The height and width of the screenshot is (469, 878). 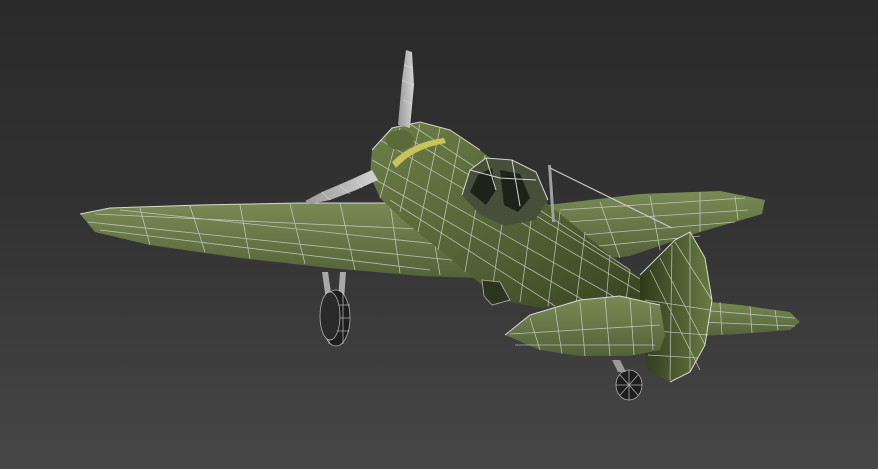 I want to click on main-landing-gear-left, so click(x=335, y=309).